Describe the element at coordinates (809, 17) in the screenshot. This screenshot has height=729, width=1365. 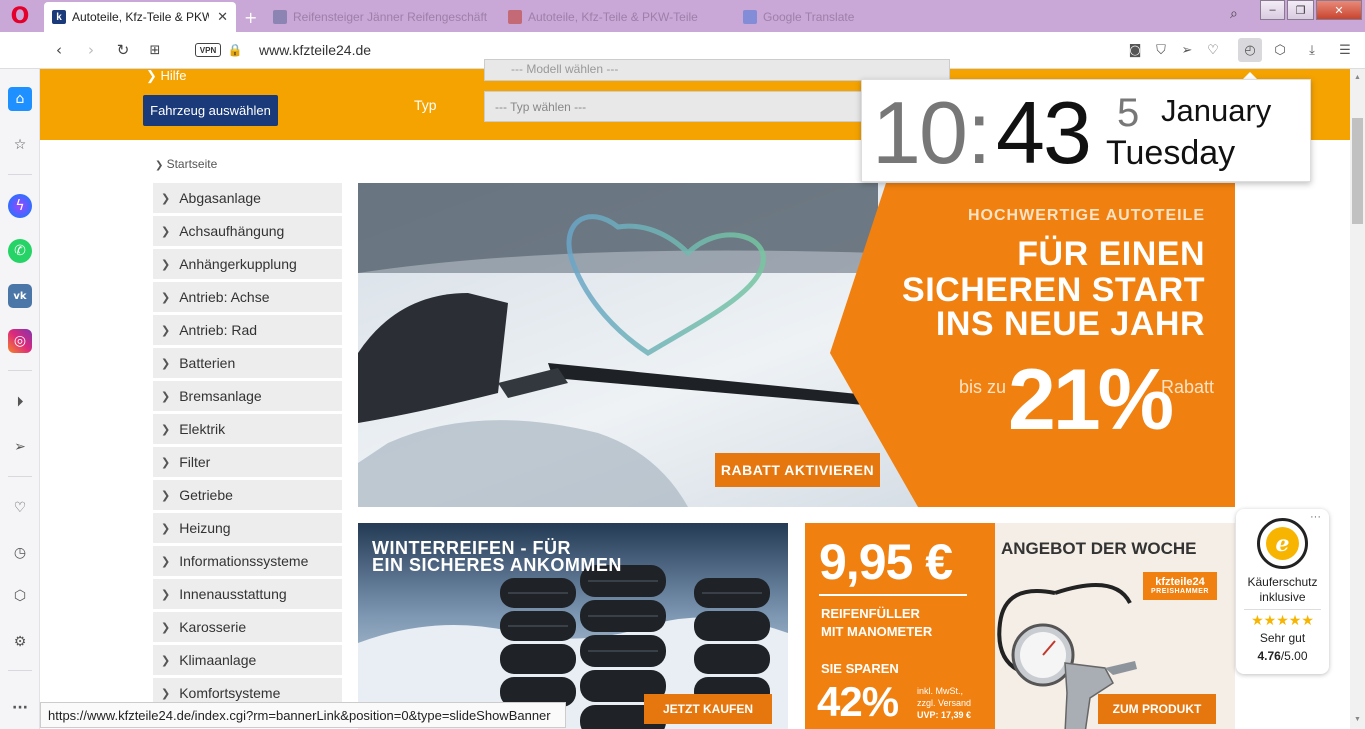
I see `tab-title: Google Translate` at that location.